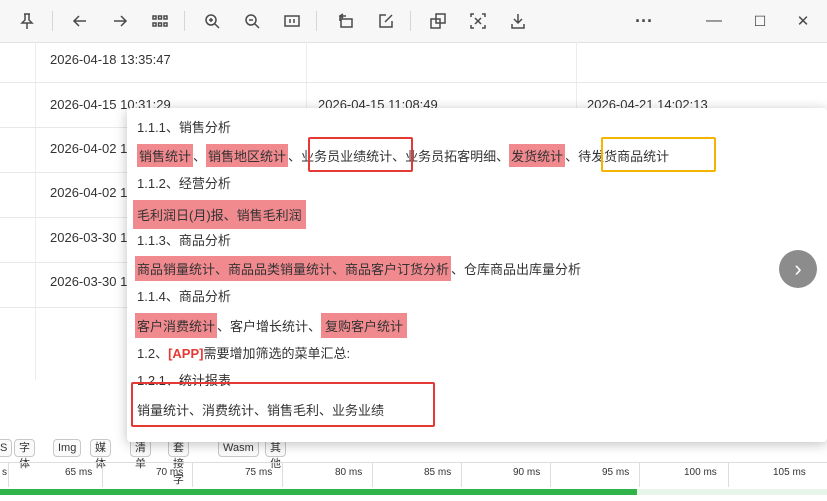 The image size is (827, 501). I want to click on highlighted-item: 复购客户统计, so click(364, 325).